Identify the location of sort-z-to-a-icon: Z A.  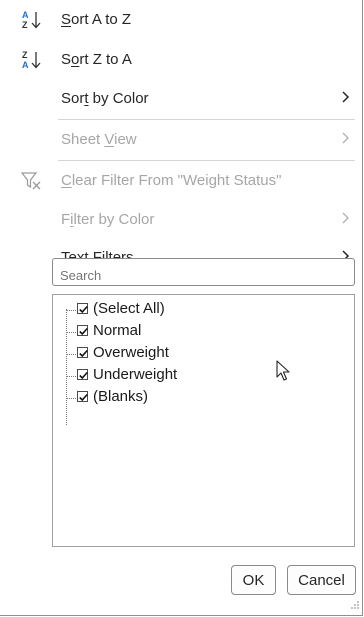
(32, 60).